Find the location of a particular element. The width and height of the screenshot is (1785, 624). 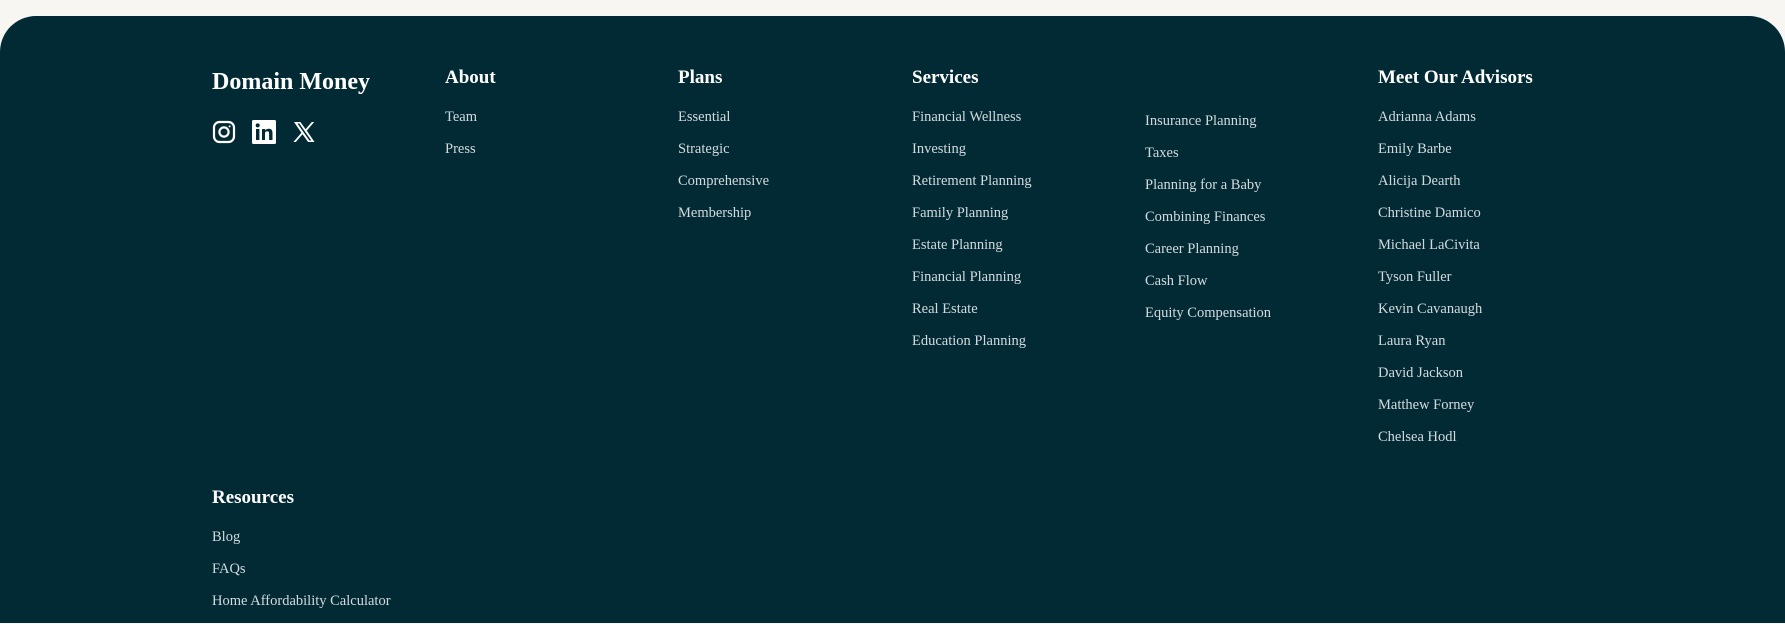

list-item: Strategic is located at coordinates (723, 156).